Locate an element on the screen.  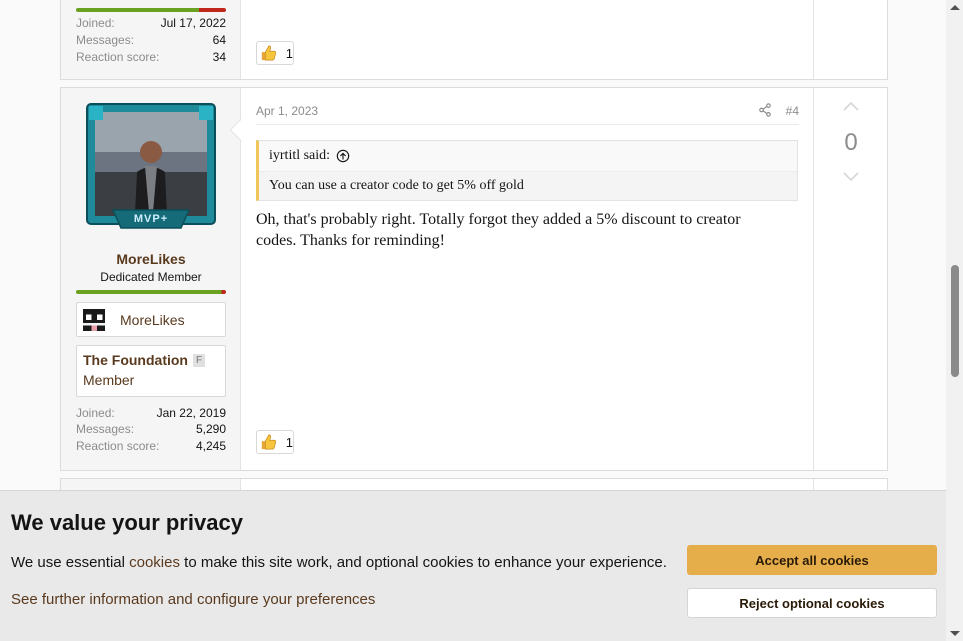
stat-value: Jul 17, 2022 is located at coordinates (193, 23).